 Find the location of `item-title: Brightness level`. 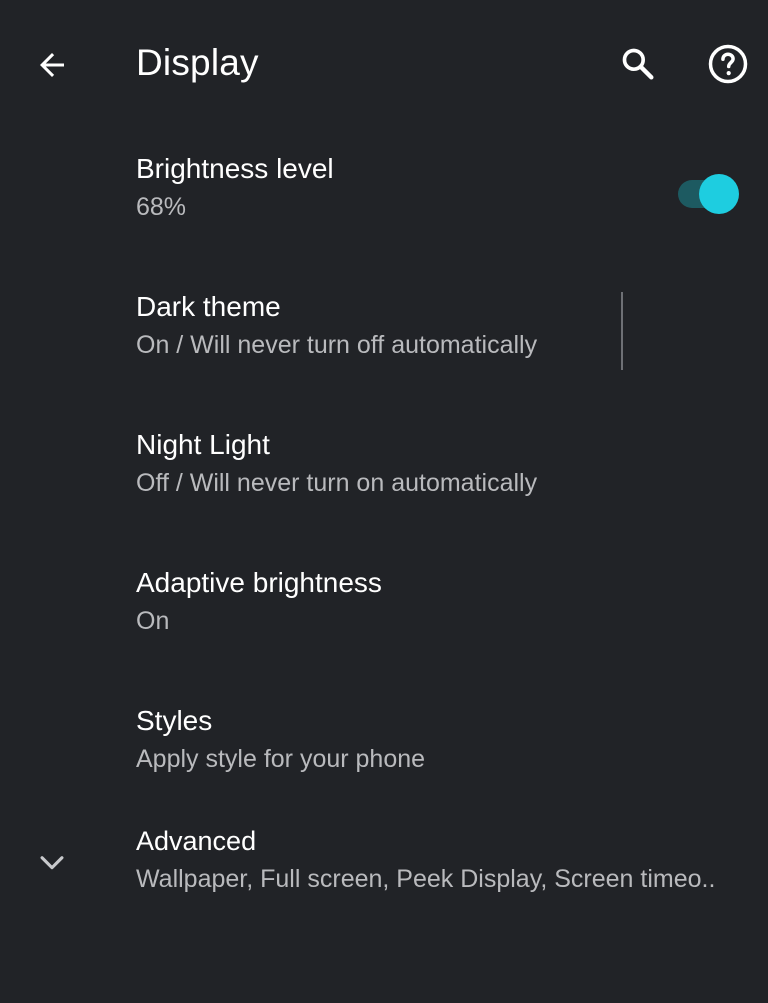

item-title: Brightness level is located at coordinates (235, 168).